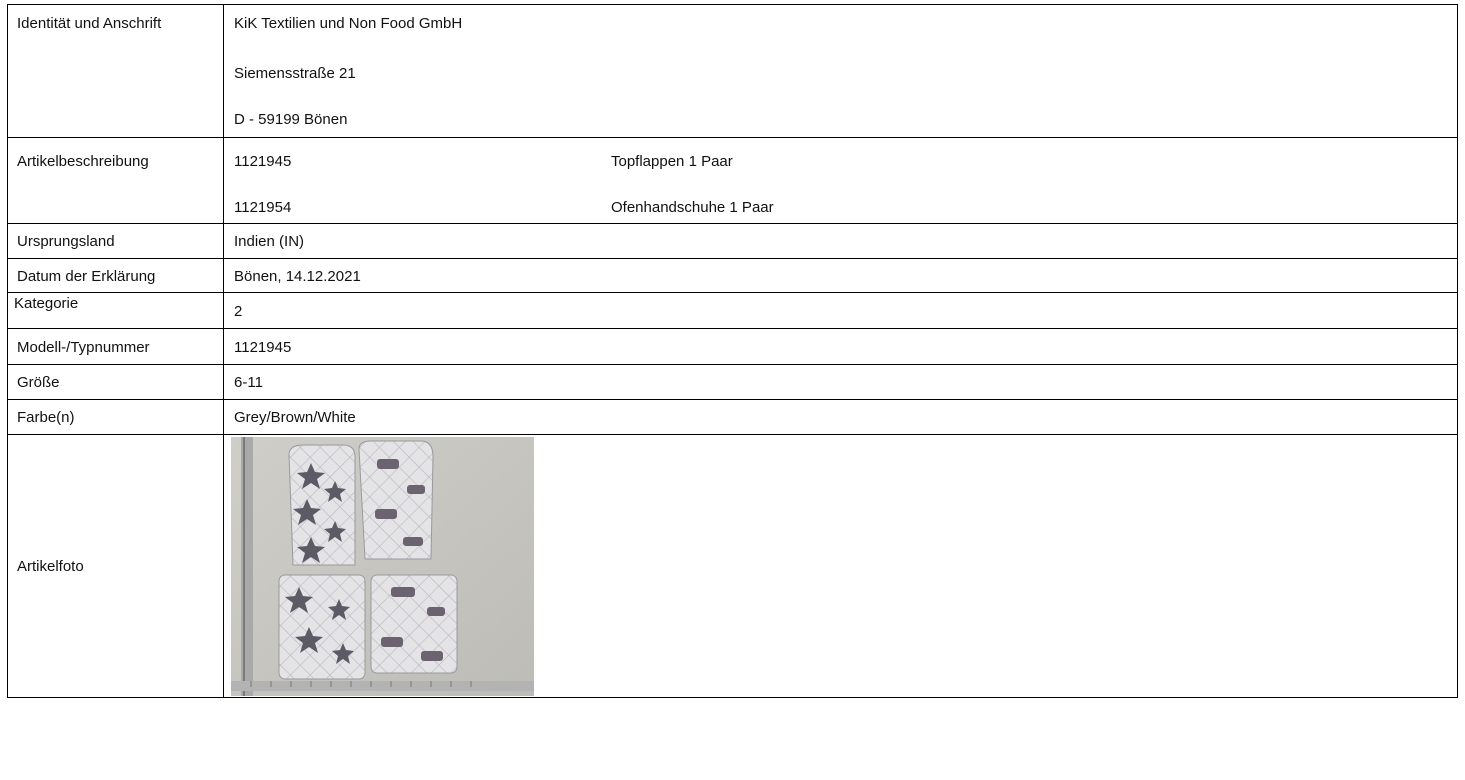  Describe the element at coordinates (263, 347) in the screenshot. I see `model-value: 1121945` at that location.